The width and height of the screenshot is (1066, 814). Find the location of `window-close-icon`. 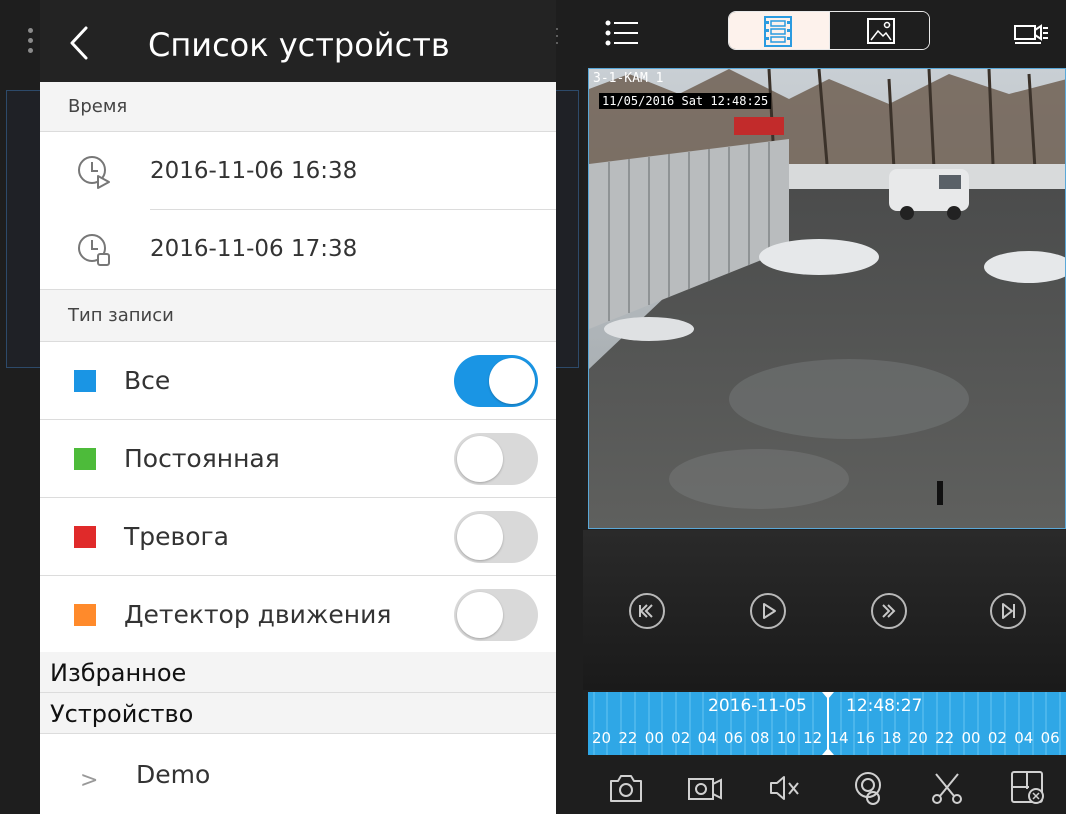

window-close-icon is located at coordinates (1027, 787).